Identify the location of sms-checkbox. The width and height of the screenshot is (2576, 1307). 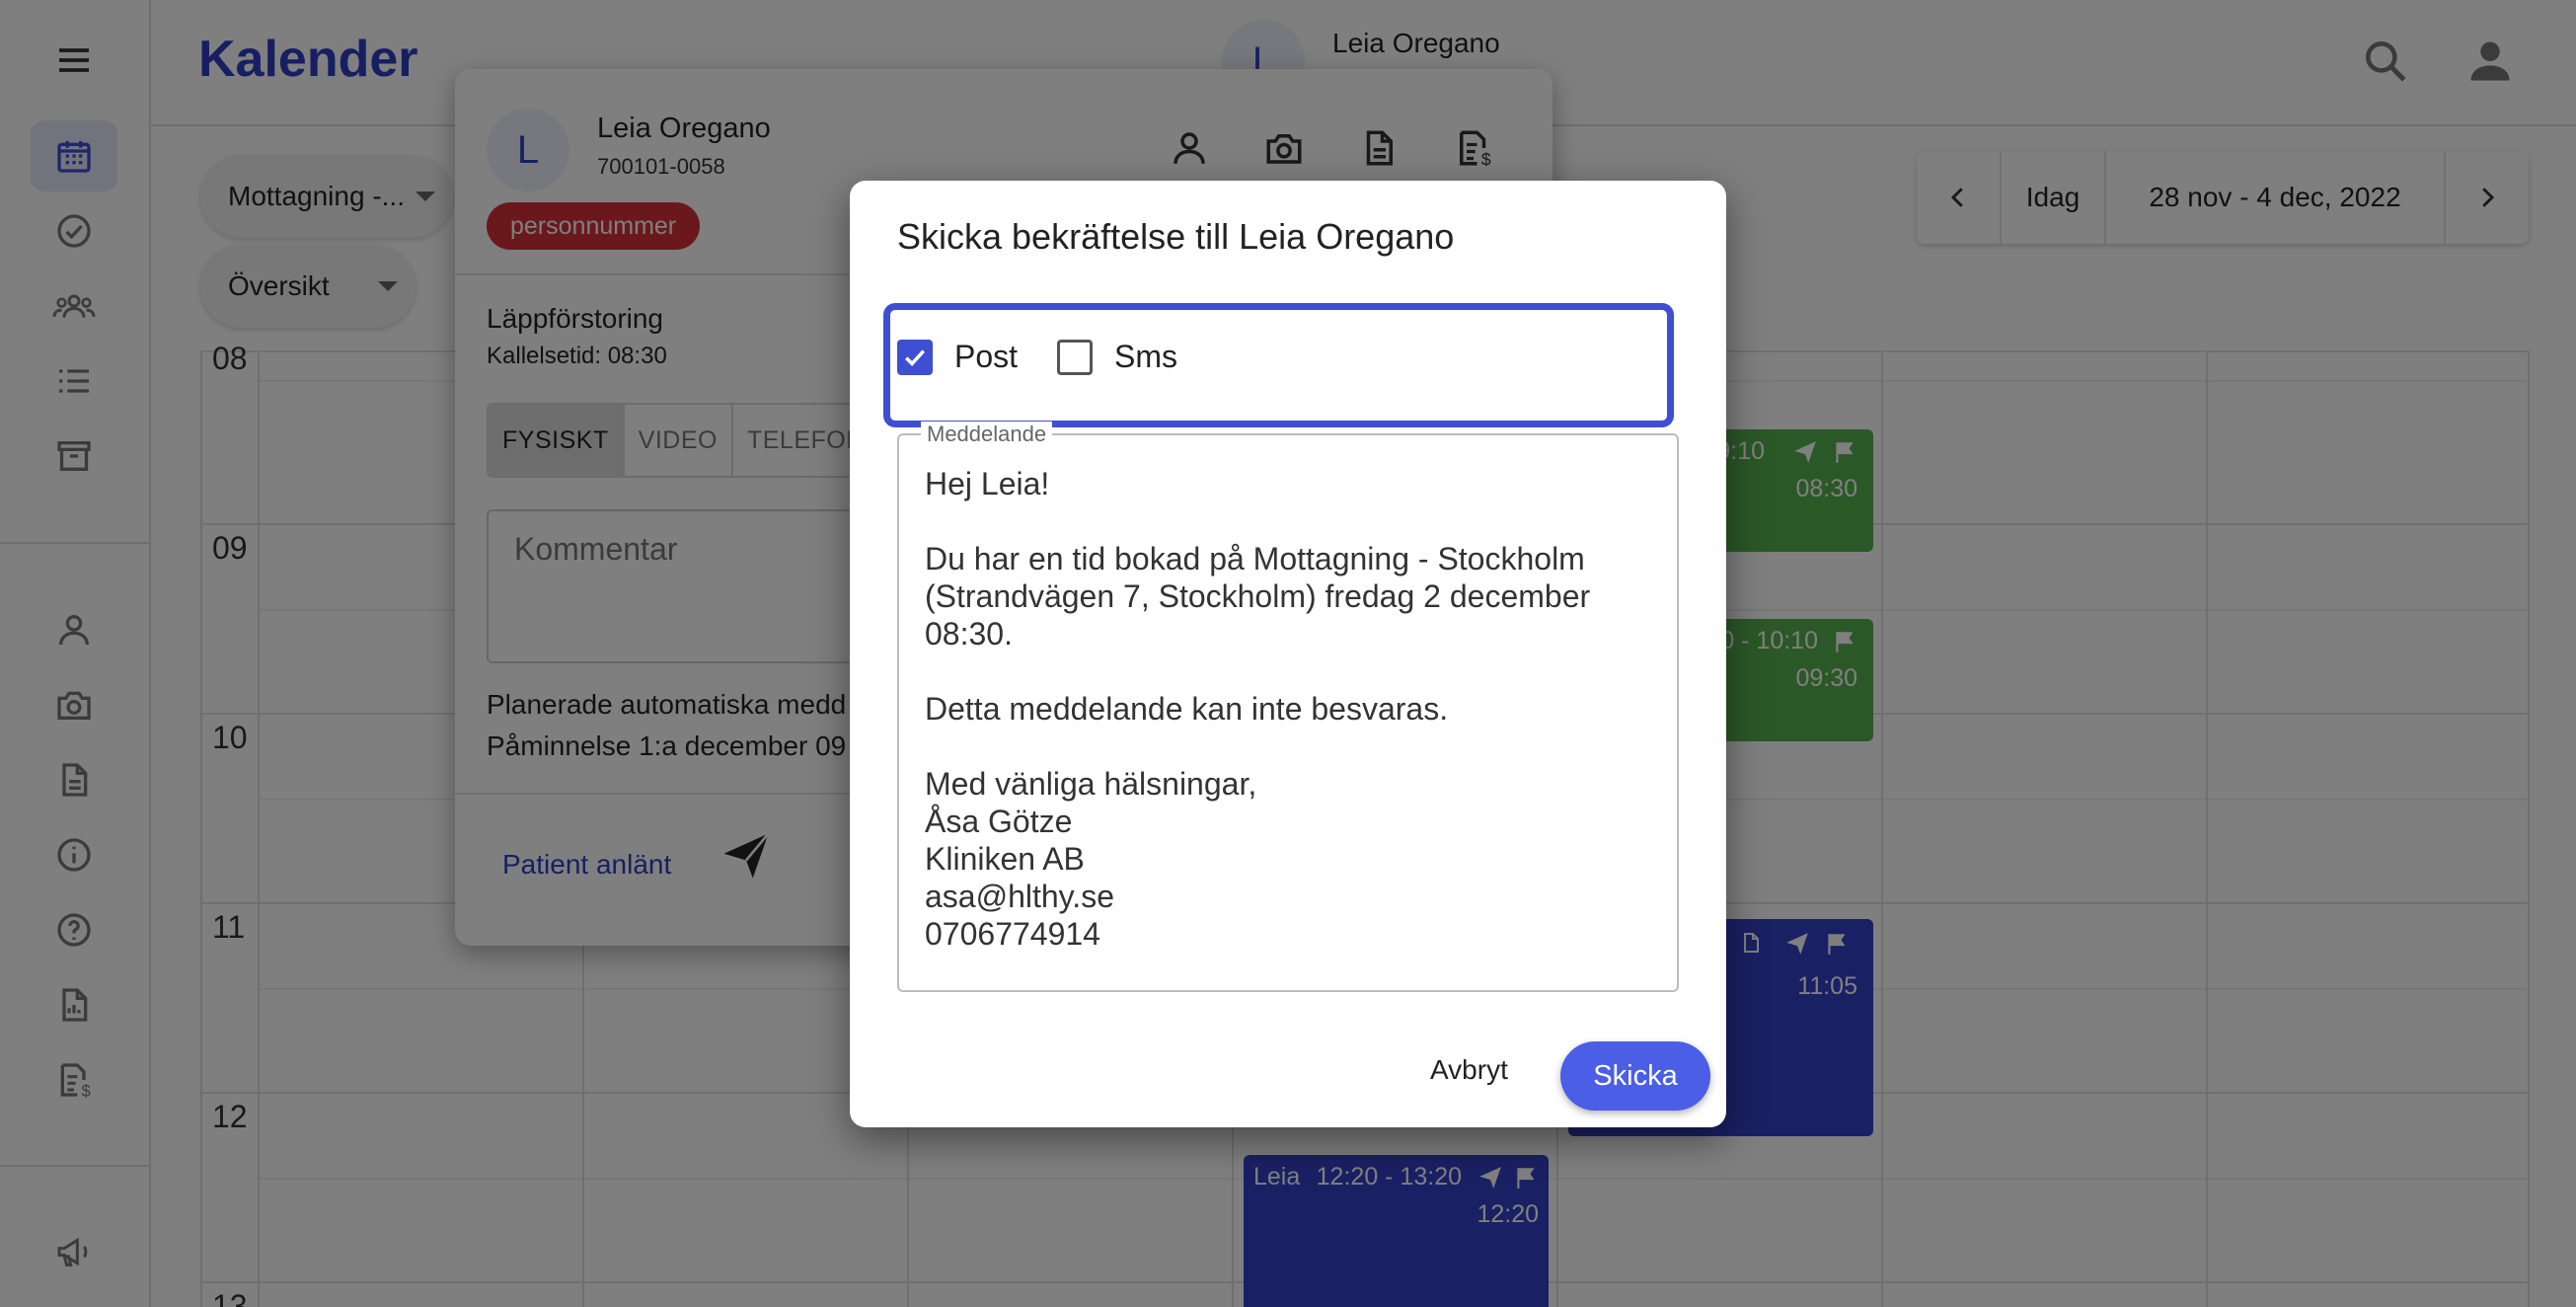
(1075, 357).